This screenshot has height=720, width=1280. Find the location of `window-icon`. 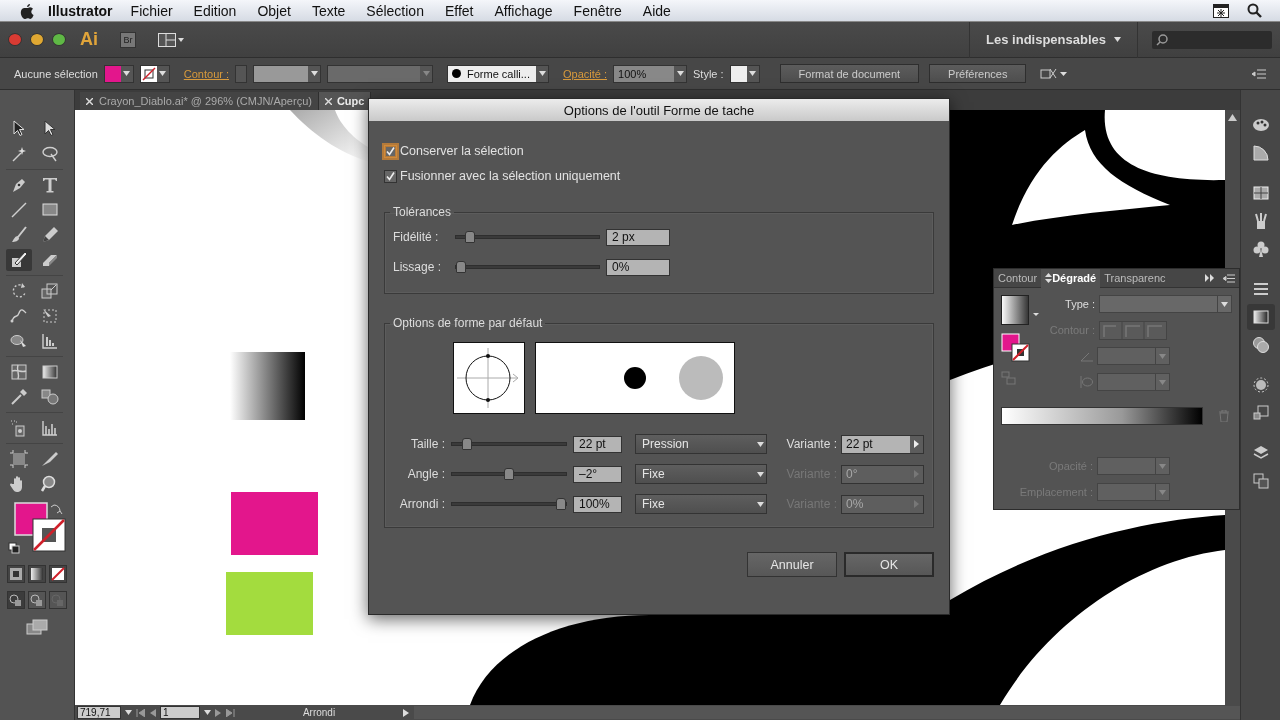

window-icon is located at coordinates (1221, 10).